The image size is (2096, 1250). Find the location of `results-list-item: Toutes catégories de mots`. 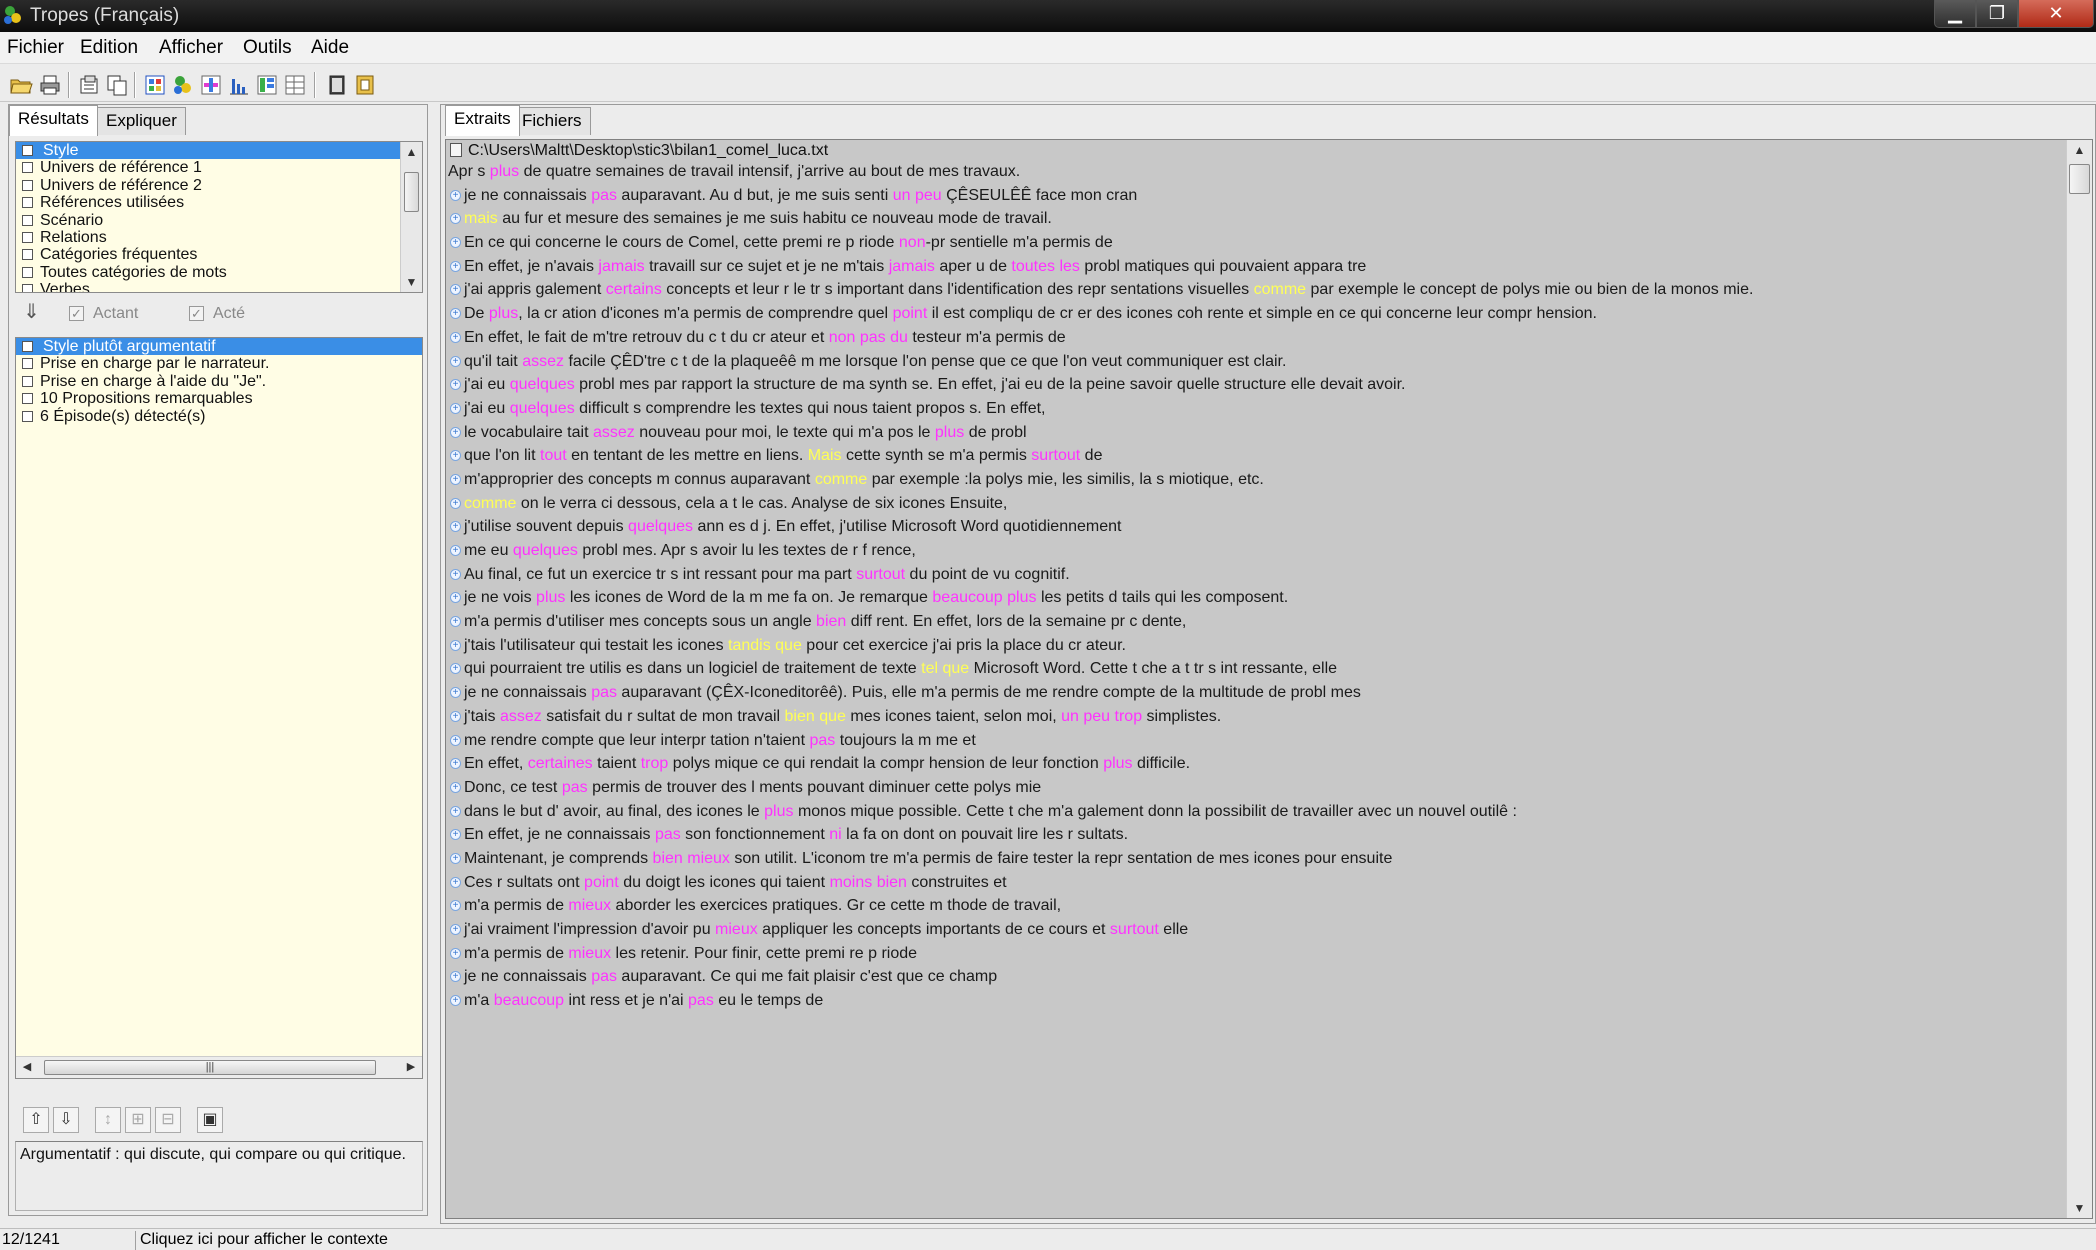

results-list-item: Toutes catégories de mots is located at coordinates (219, 272).